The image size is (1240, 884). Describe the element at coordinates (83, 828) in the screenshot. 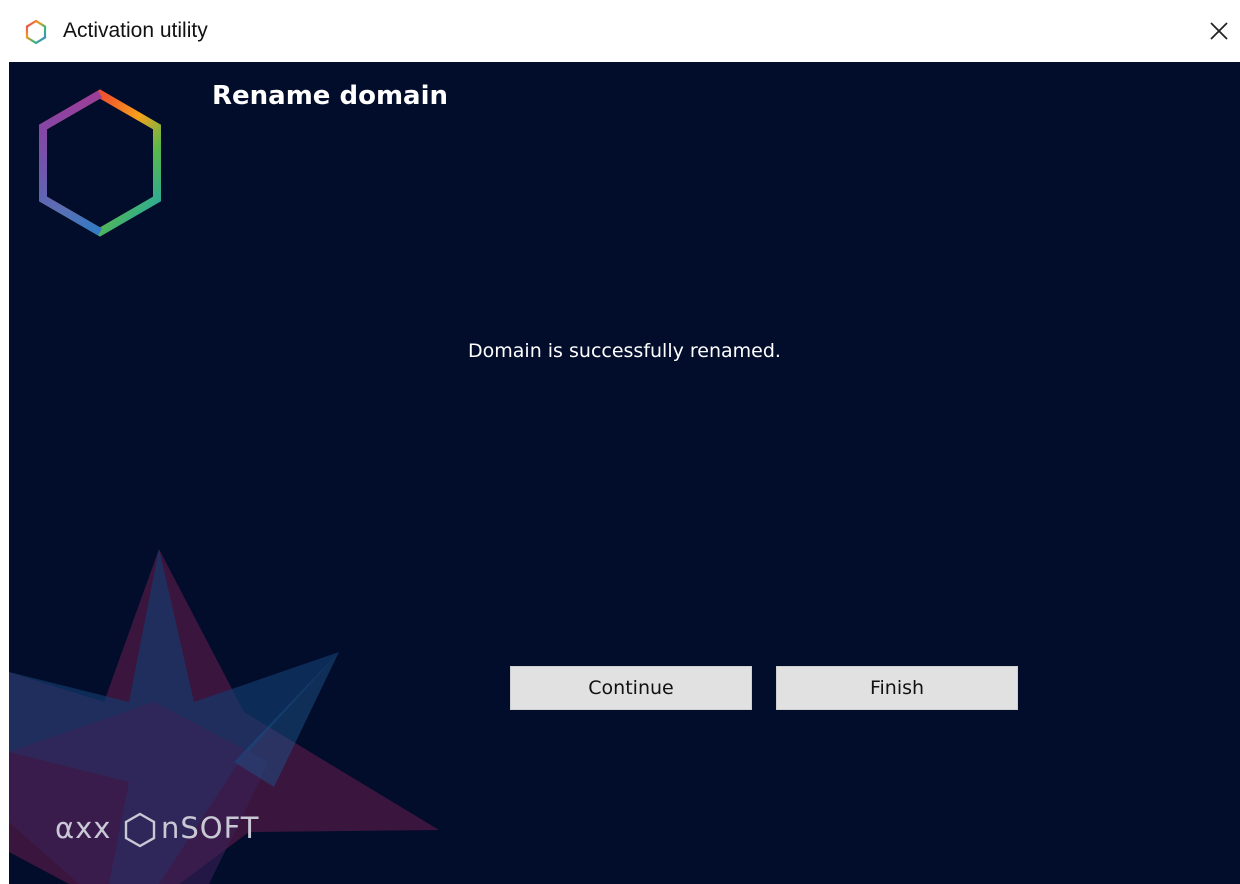

I see `svg-text: αxx` at that location.